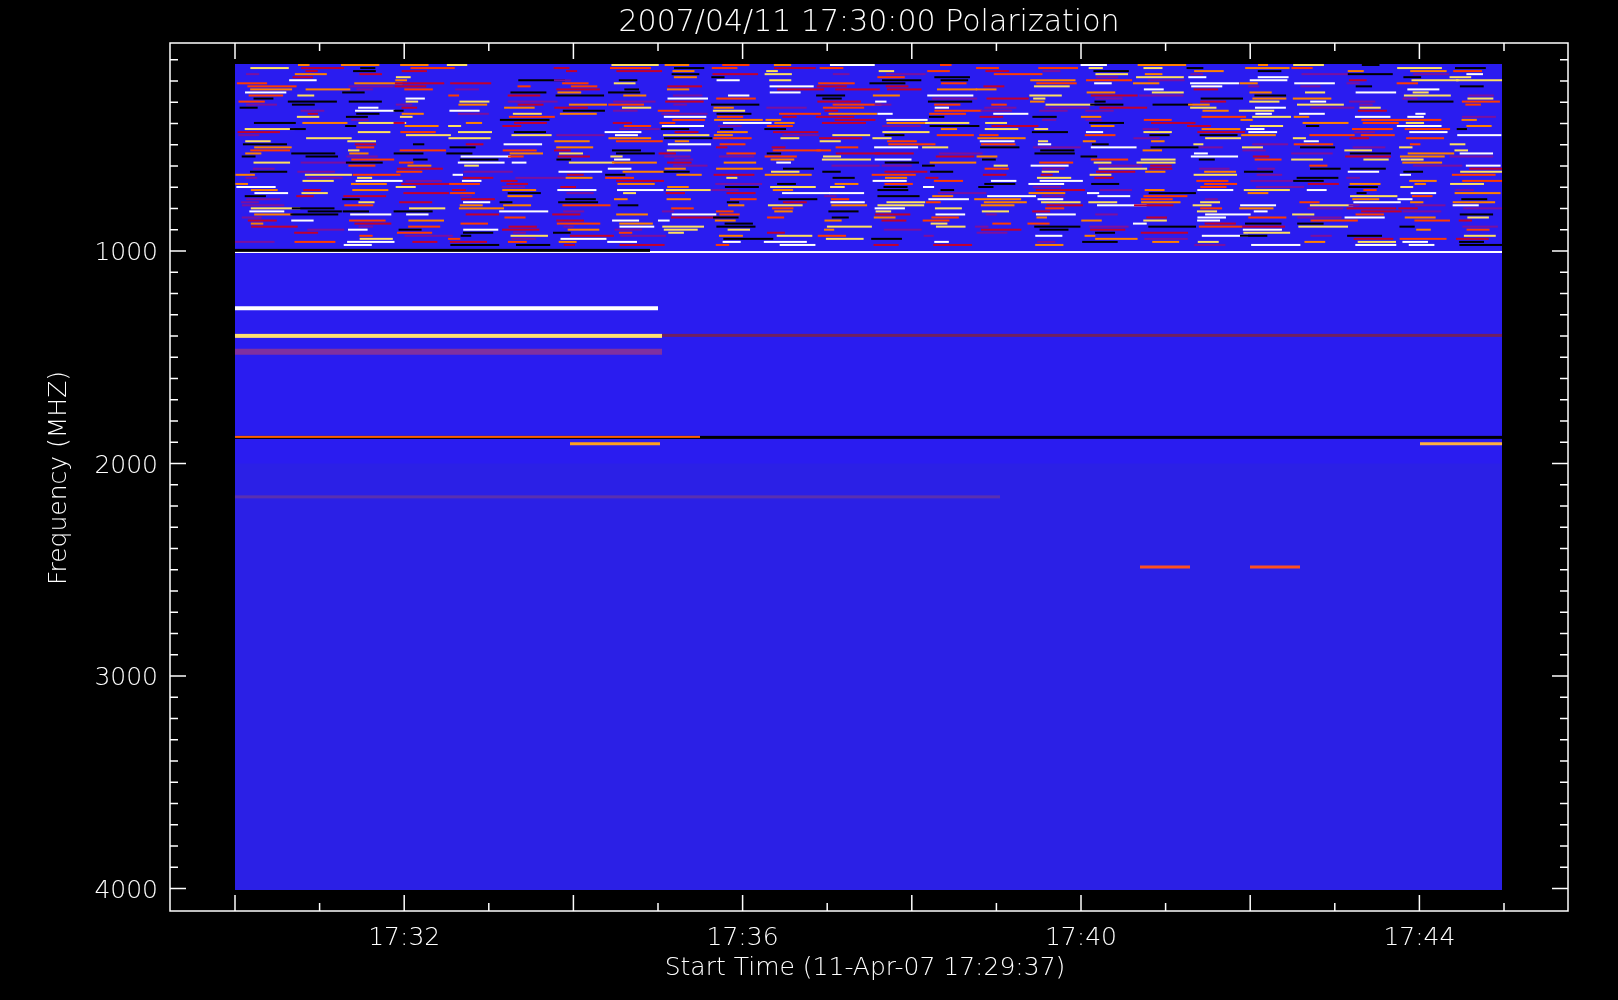 The image size is (1618, 1000). What do you see at coordinates (126, 251) in the screenshot?
I see `y-tick-label: 1000` at bounding box center [126, 251].